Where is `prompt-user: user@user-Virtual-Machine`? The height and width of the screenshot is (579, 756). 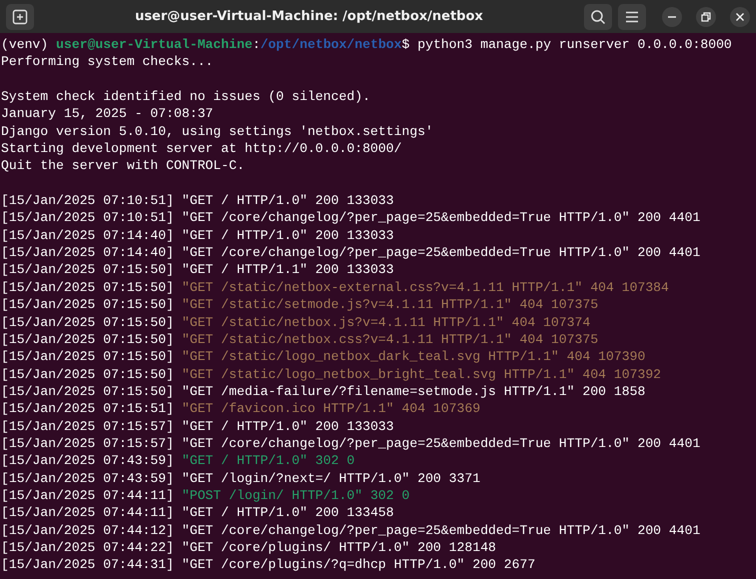 prompt-user: user@user-Virtual-Machine is located at coordinates (154, 44).